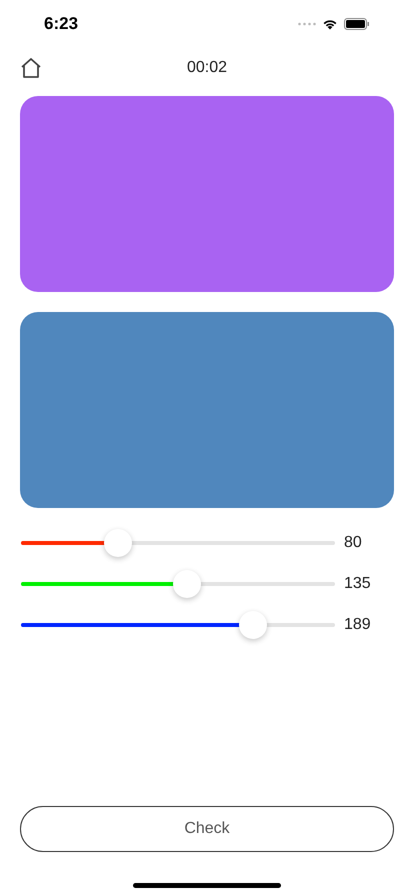  I want to click on check-button: Check, so click(207, 829).